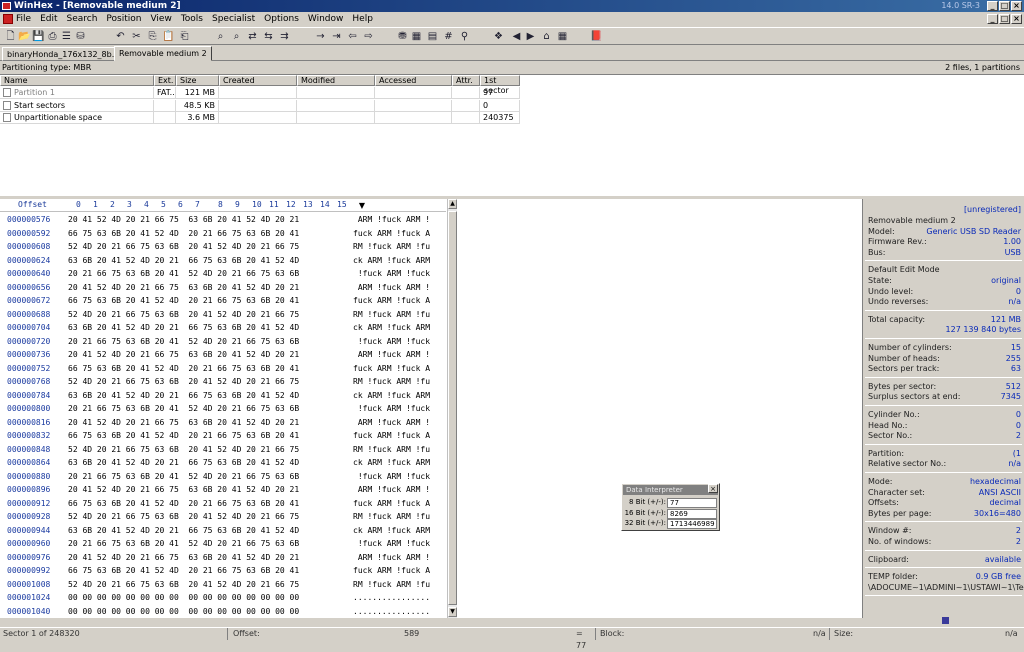 The width and height of the screenshot is (1024, 652). Describe the element at coordinates (10, 36) in the screenshot. I see `new-icon: 🗋` at that location.